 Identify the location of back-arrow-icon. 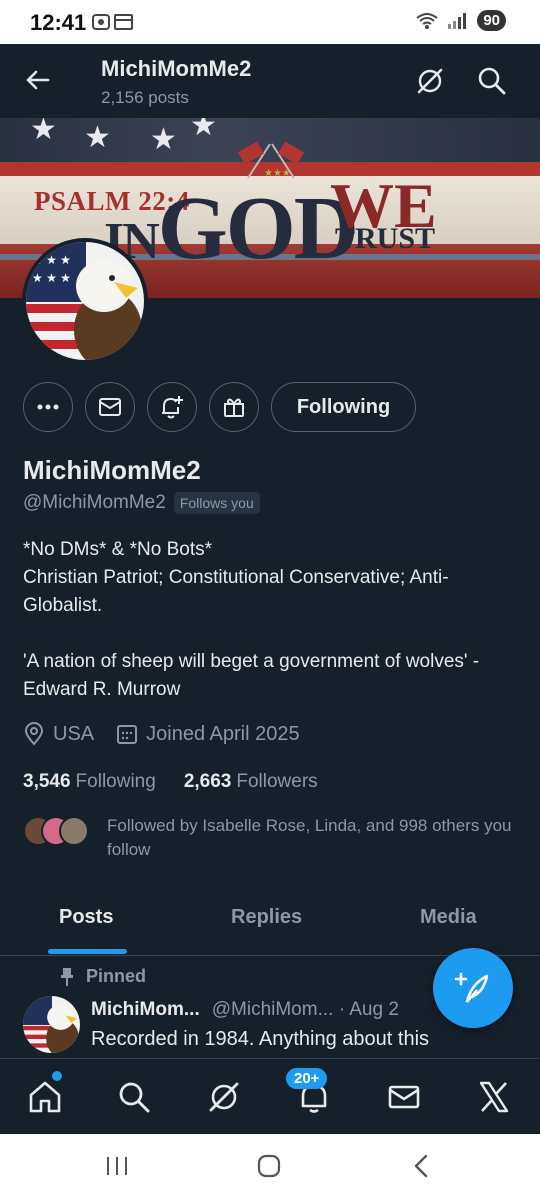
(38, 80).